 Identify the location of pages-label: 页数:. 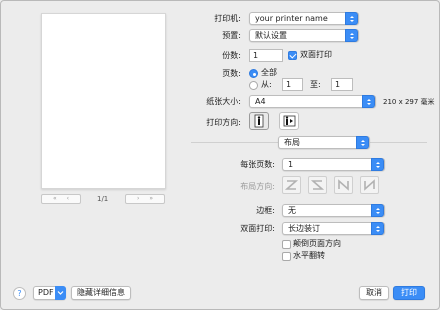
(231, 73).